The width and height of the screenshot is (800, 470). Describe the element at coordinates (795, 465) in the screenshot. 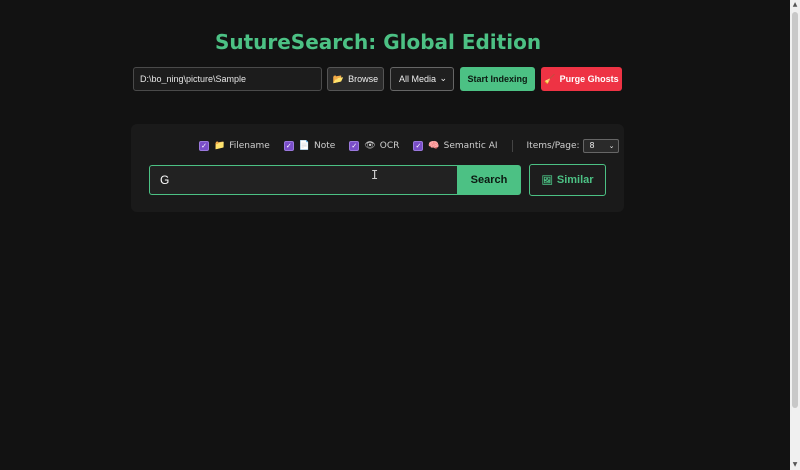

I see `scroll-down-icon: ▼` at that location.